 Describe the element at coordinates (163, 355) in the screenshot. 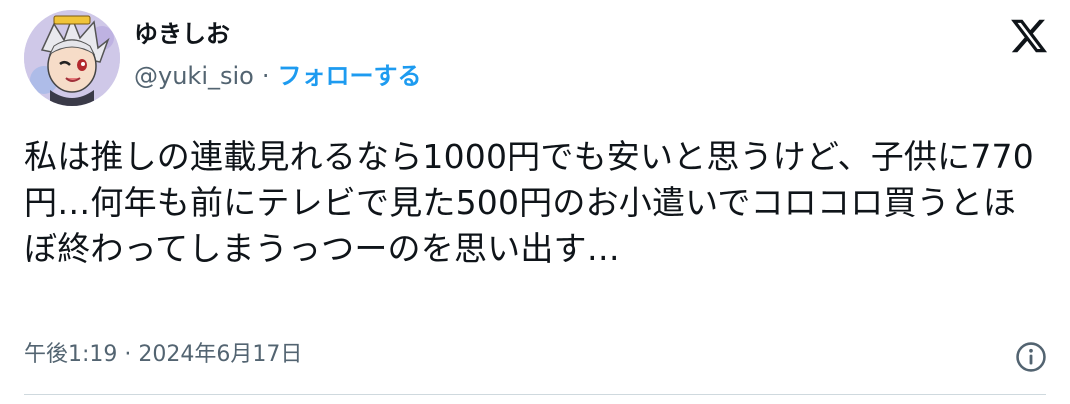

I see `tweet-timestamp: 午後1:19 · 2024年6月17日` at that location.